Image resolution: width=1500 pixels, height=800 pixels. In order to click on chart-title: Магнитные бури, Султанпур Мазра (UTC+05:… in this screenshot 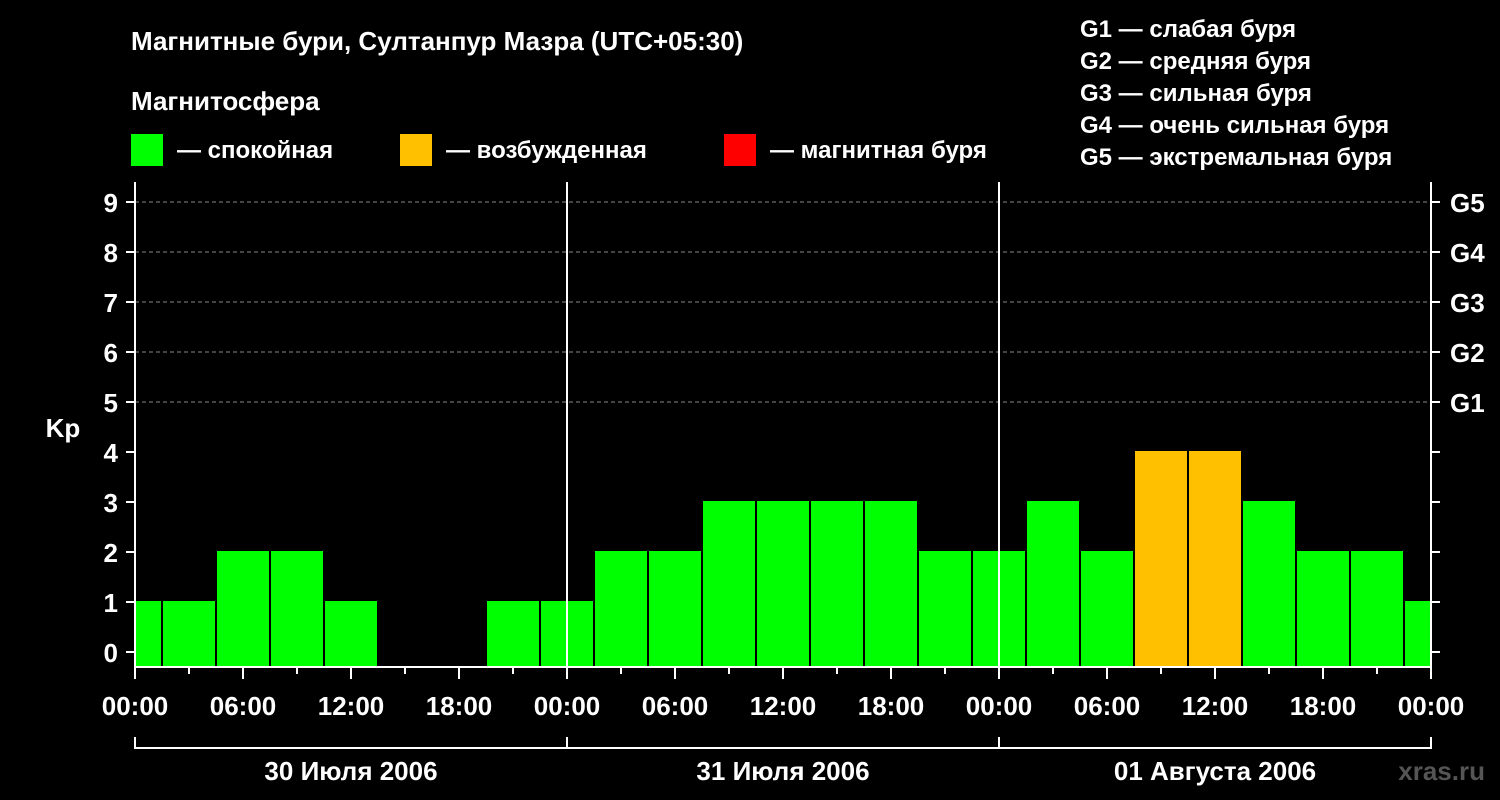, I will do `click(437, 41)`.